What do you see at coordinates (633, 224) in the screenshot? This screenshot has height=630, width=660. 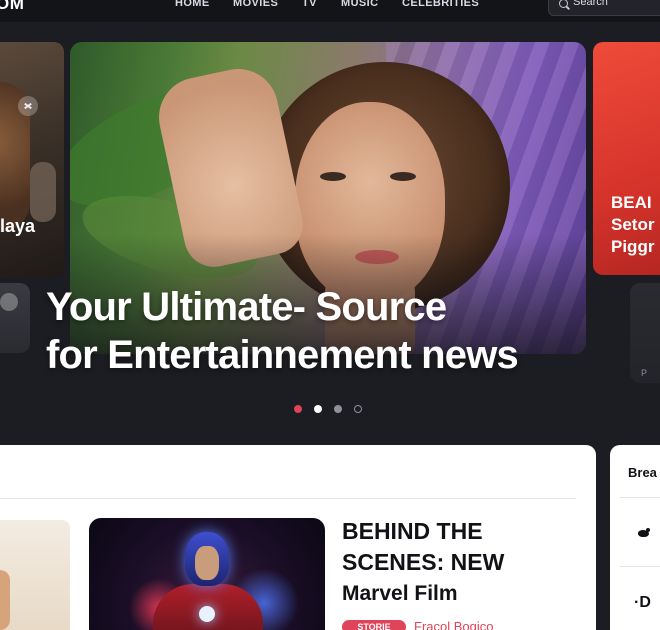 I see `next-card-label-line-2: Setor` at bounding box center [633, 224].